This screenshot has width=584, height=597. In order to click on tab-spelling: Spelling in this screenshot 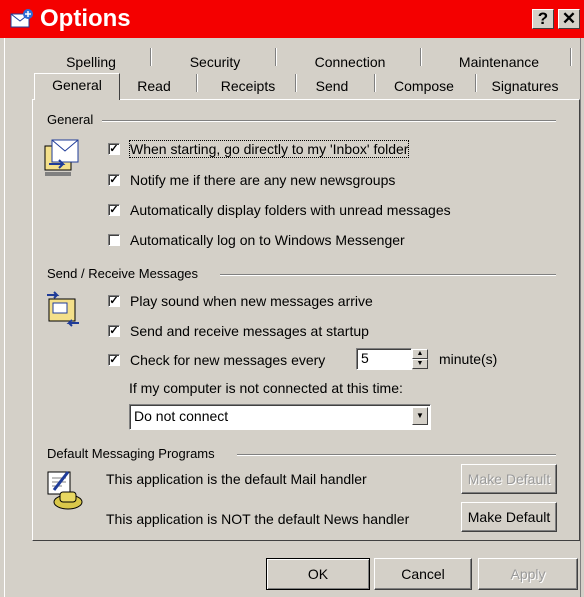, I will do `click(91, 62)`.